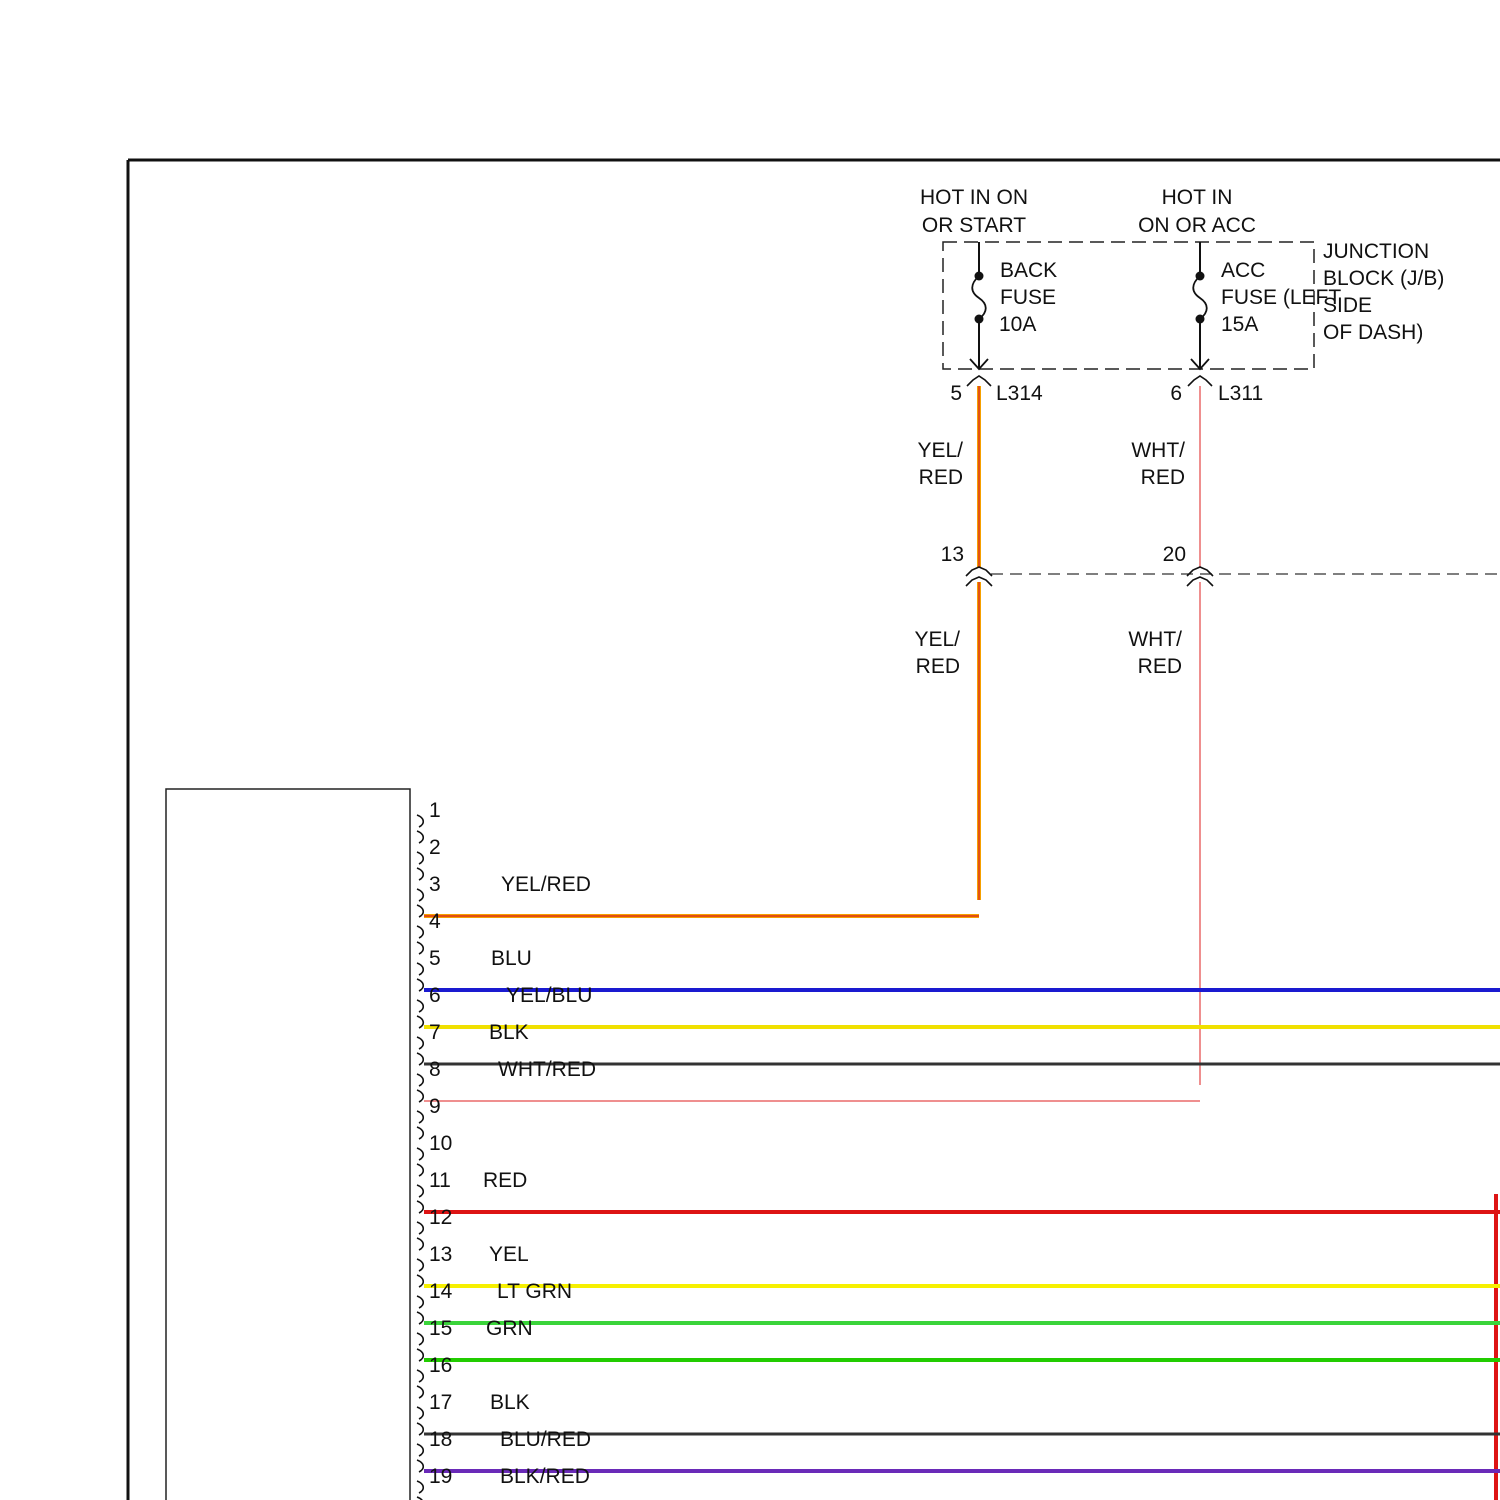 Image resolution: width=1500 pixels, height=1500 pixels. What do you see at coordinates (697, 895) in the screenshot?
I see `pin-3: 3 YEL/RED` at bounding box center [697, 895].